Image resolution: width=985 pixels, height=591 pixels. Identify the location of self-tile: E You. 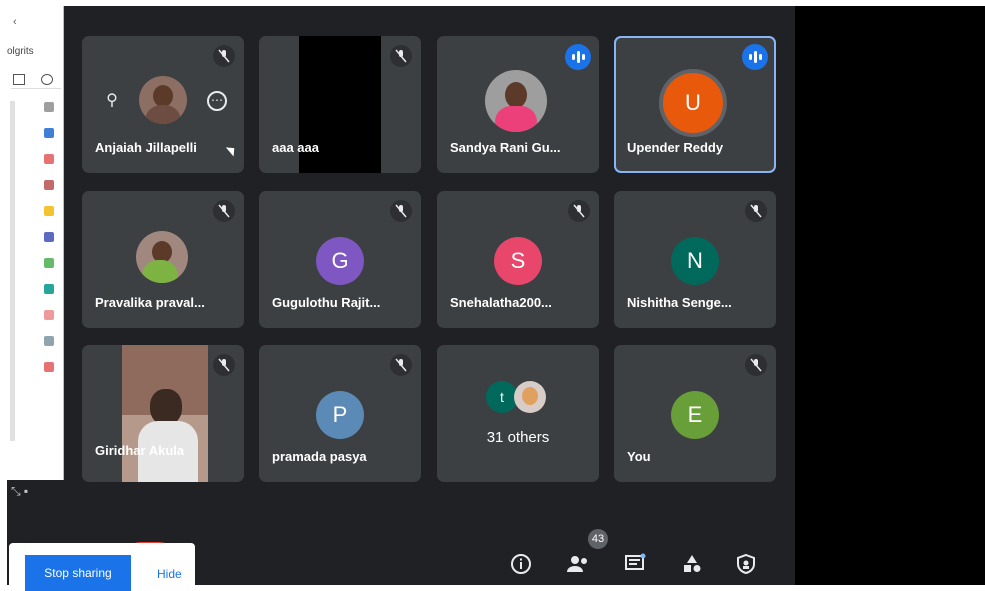
(695, 413).